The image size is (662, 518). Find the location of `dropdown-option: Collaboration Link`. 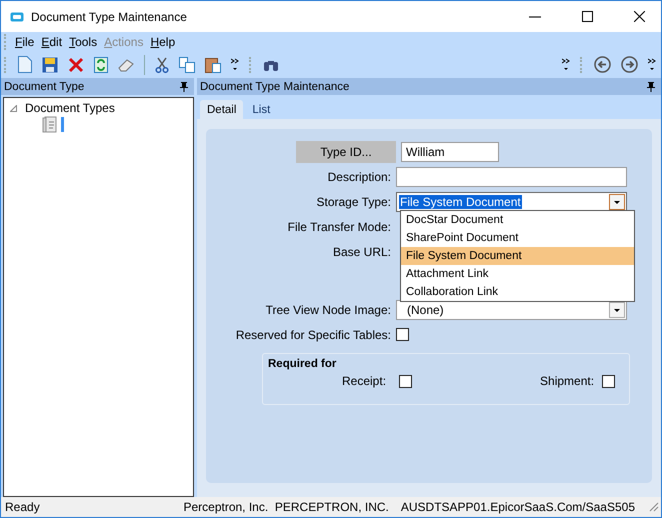

dropdown-option: Collaboration Link is located at coordinates (517, 292).